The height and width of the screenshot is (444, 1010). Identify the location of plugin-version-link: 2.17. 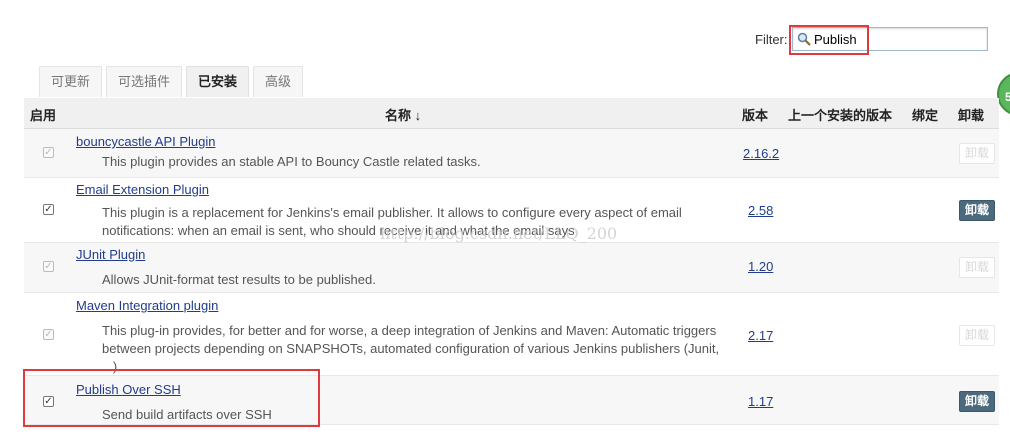
(760, 335).